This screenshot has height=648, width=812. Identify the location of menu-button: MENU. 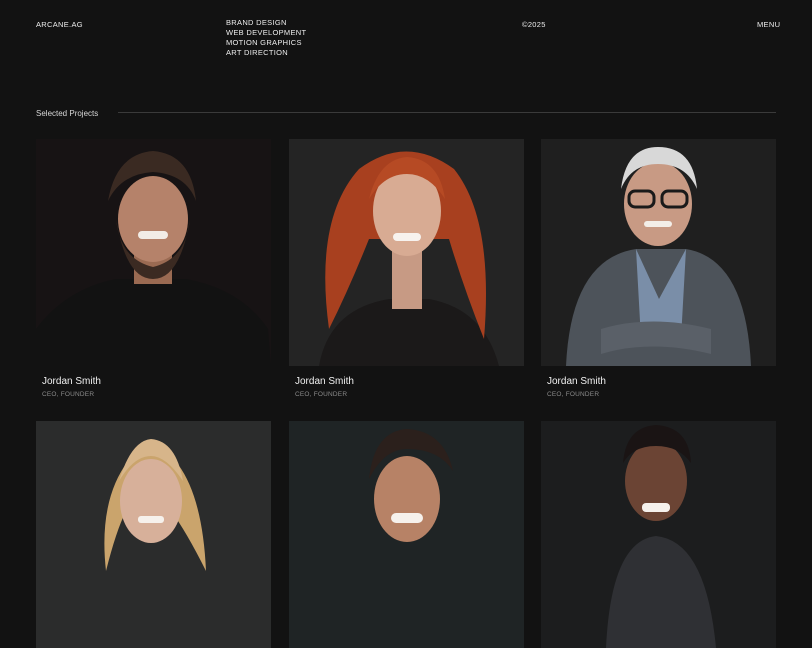
(768, 24).